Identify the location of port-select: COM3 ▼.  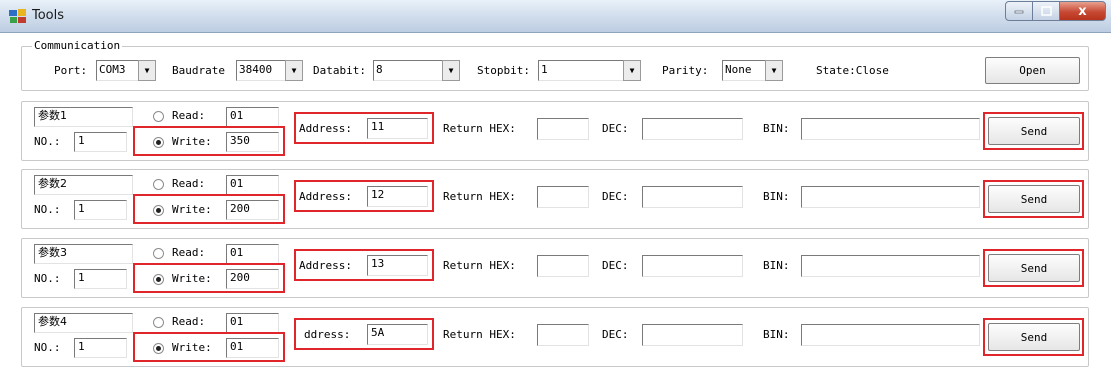
(126, 70).